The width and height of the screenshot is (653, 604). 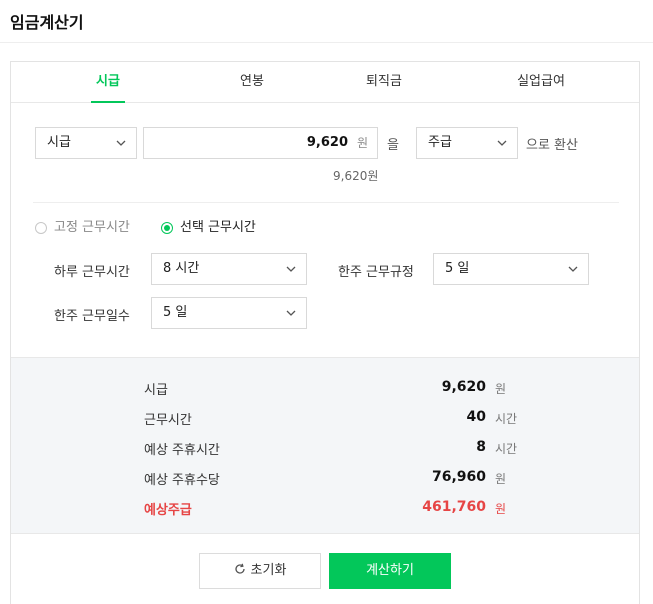 What do you see at coordinates (325, 479) in the screenshot?
I see `summary-row-holiday-pay: 예상 주휴수당 76,960 원` at bounding box center [325, 479].